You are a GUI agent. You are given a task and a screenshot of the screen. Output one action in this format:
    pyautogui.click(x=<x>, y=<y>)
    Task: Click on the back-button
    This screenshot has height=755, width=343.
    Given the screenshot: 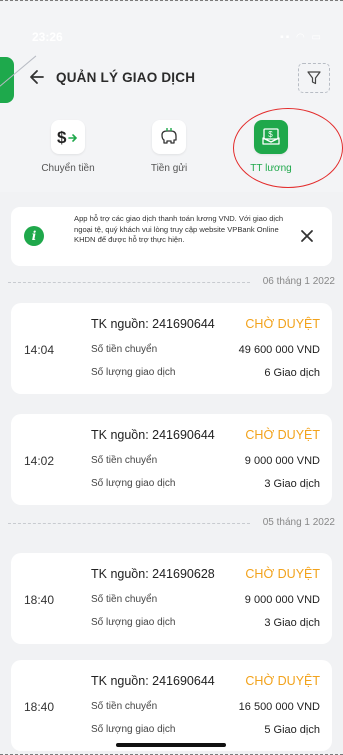 What is the action you would take?
    pyautogui.click(x=39, y=77)
    